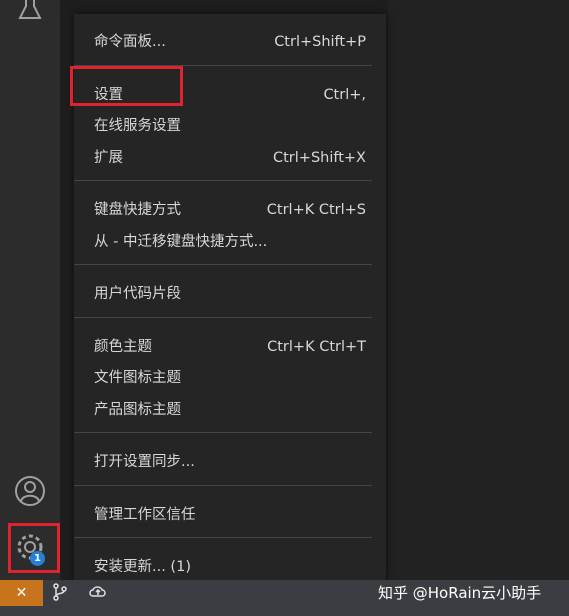 Image resolution: width=569 pixels, height=616 pixels. What do you see at coordinates (230, 378) in the screenshot?
I see `menu-item: 文件图标主题` at bounding box center [230, 378].